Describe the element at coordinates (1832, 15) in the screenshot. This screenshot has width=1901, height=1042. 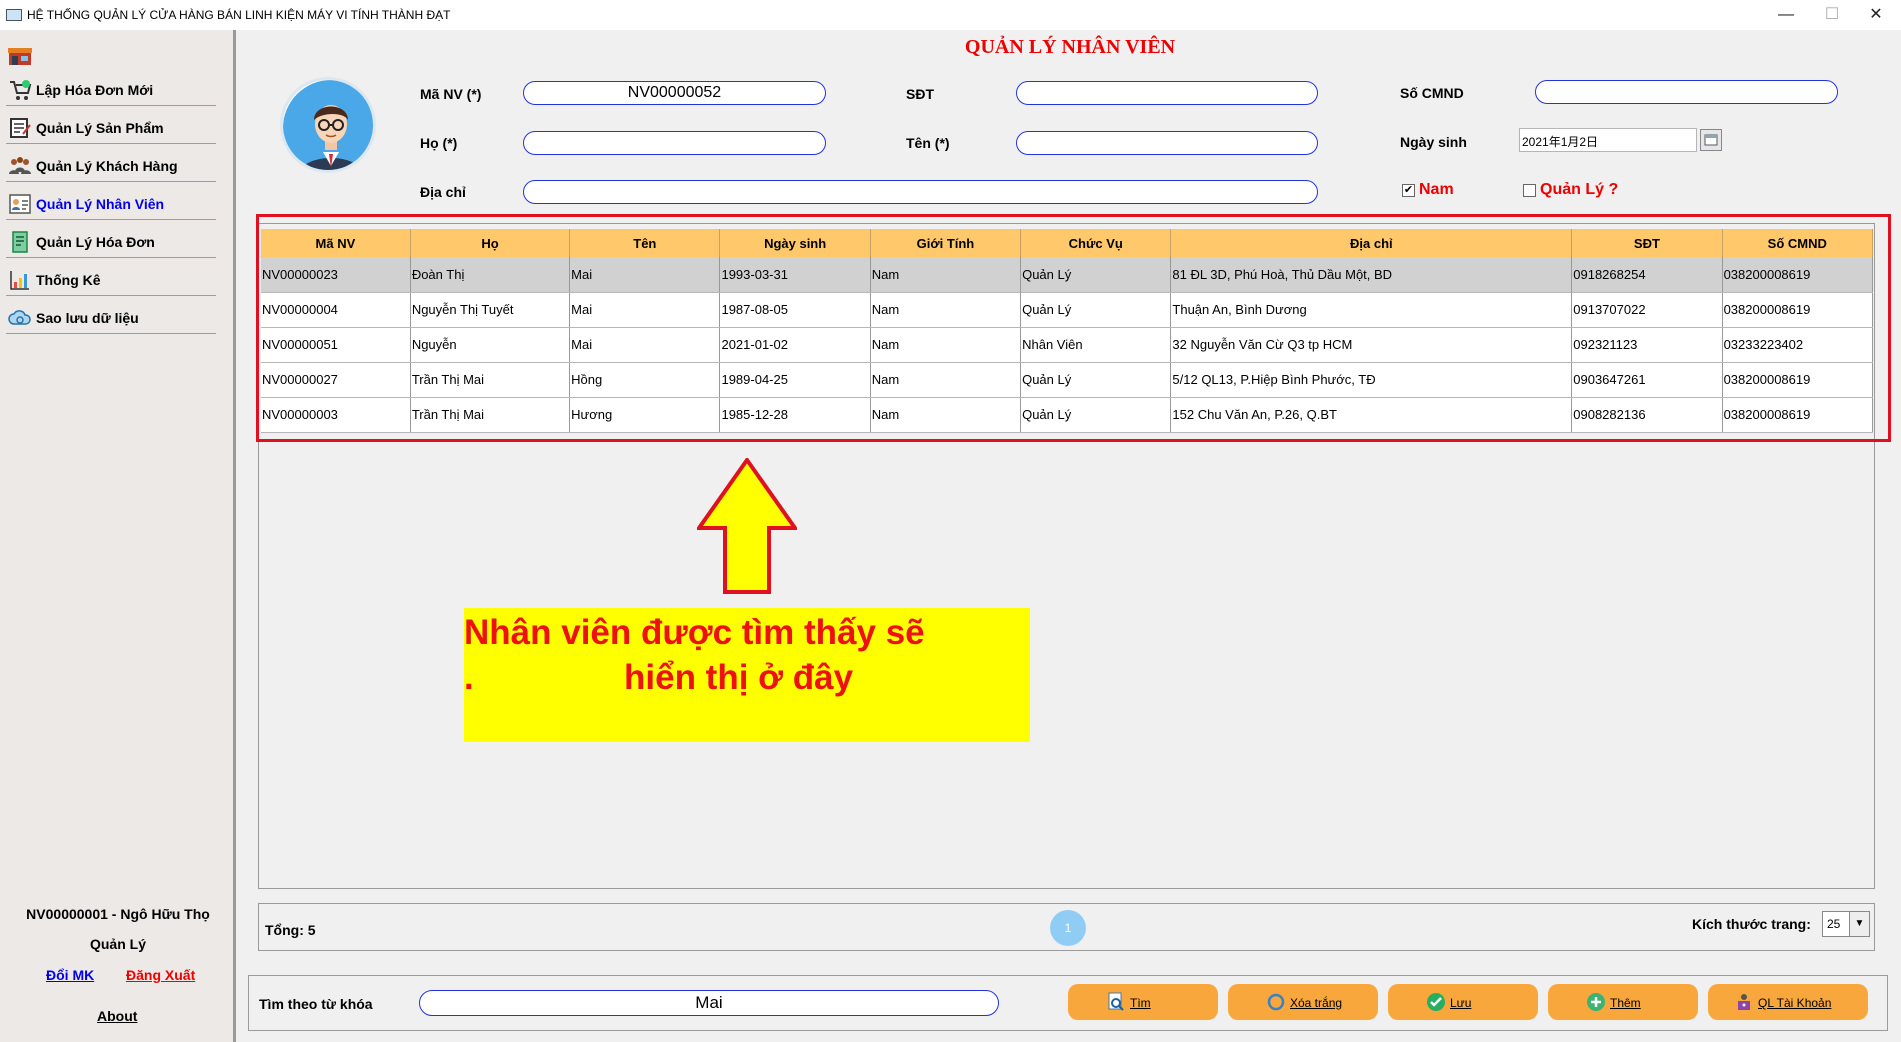
I see `maximize-button: ☐` at that location.